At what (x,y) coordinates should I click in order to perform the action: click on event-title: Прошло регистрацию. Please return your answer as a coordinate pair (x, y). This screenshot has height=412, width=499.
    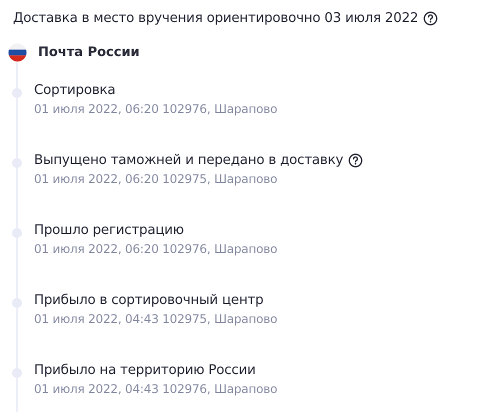
    Looking at the image, I should click on (109, 230).